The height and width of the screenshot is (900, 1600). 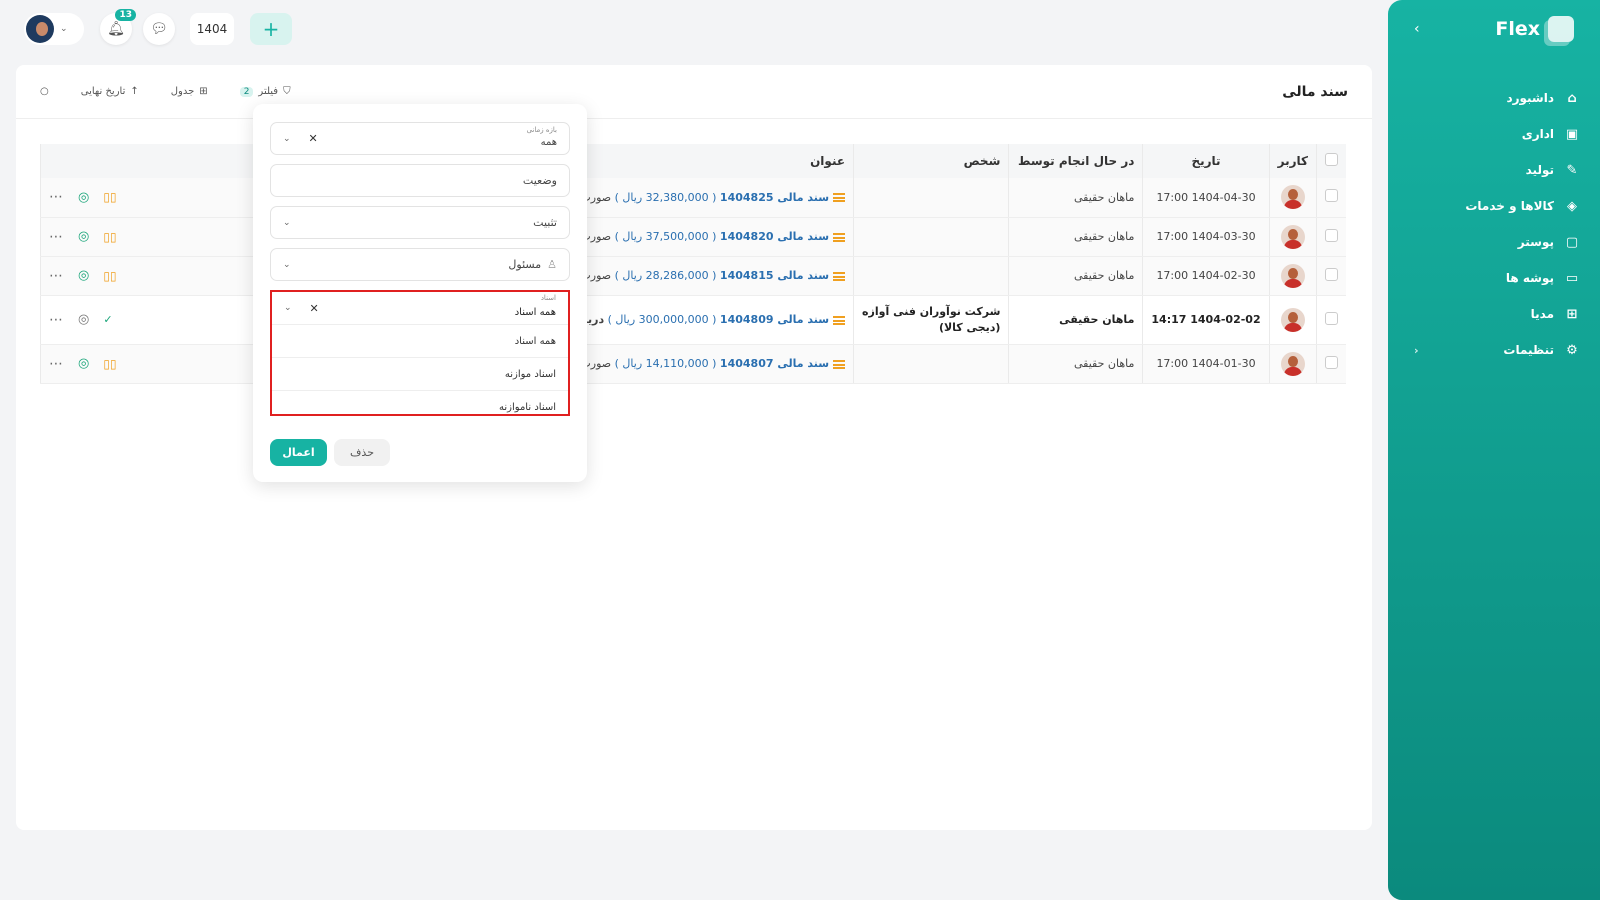 I want to click on date-cell: 1404-03-30 17:00, so click(x=1206, y=237).